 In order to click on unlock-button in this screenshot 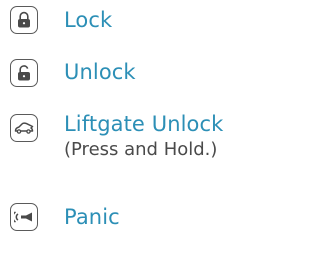, I will do `click(24, 73)`.